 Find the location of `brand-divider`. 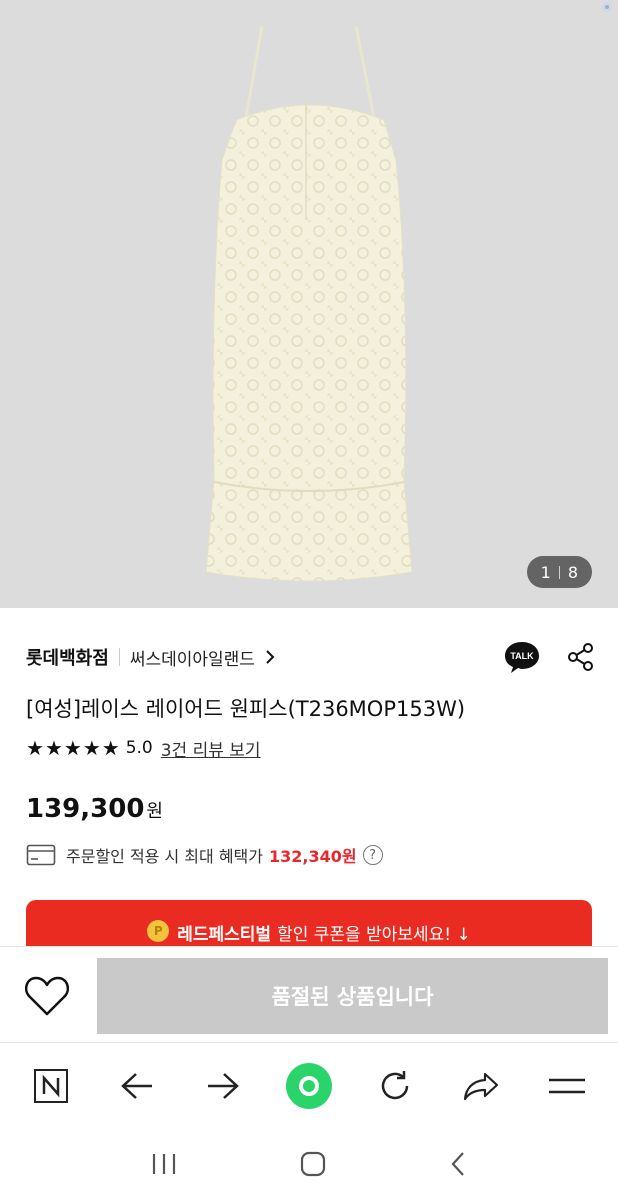

brand-divider is located at coordinates (119, 657).